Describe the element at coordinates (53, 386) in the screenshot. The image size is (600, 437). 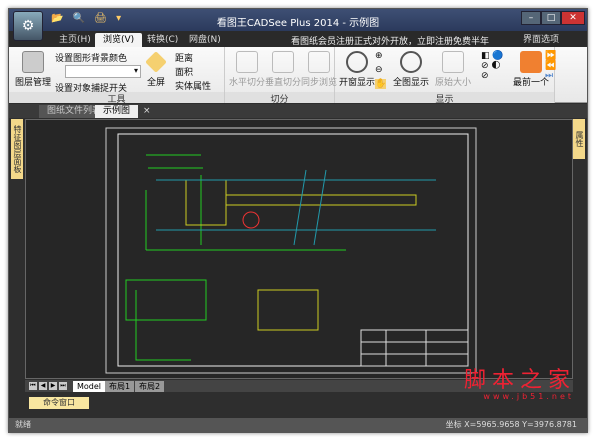
I see `next-layout-button: ▶` at that location.